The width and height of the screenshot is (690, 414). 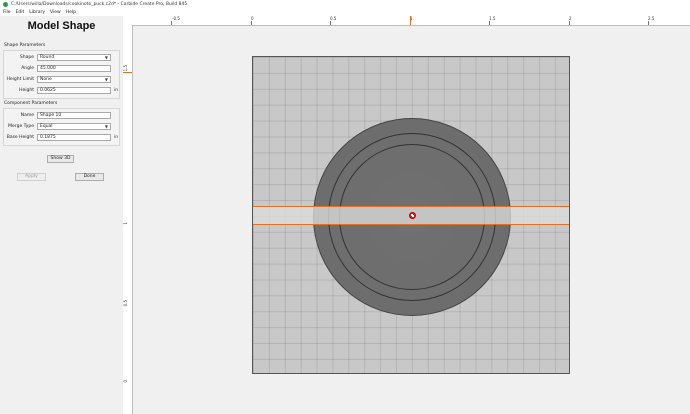 I want to click on base-height-label: Base Height, so click(x=20, y=137).